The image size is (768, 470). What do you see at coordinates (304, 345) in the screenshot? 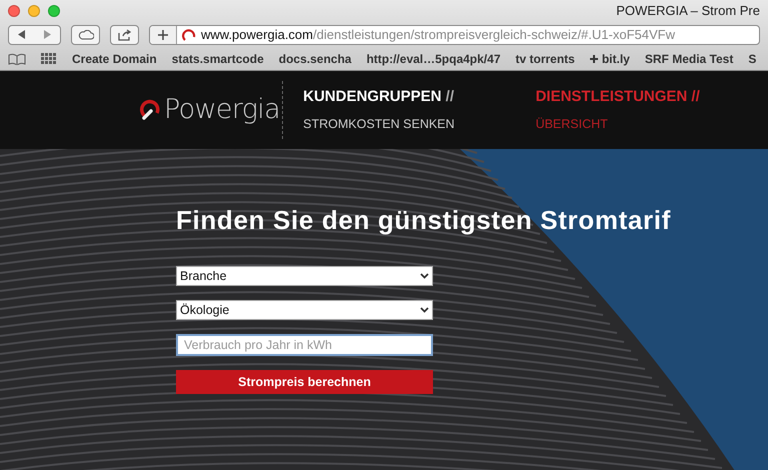
I see `consumption-input: Verbrauch pro Jahr in kWh` at bounding box center [304, 345].